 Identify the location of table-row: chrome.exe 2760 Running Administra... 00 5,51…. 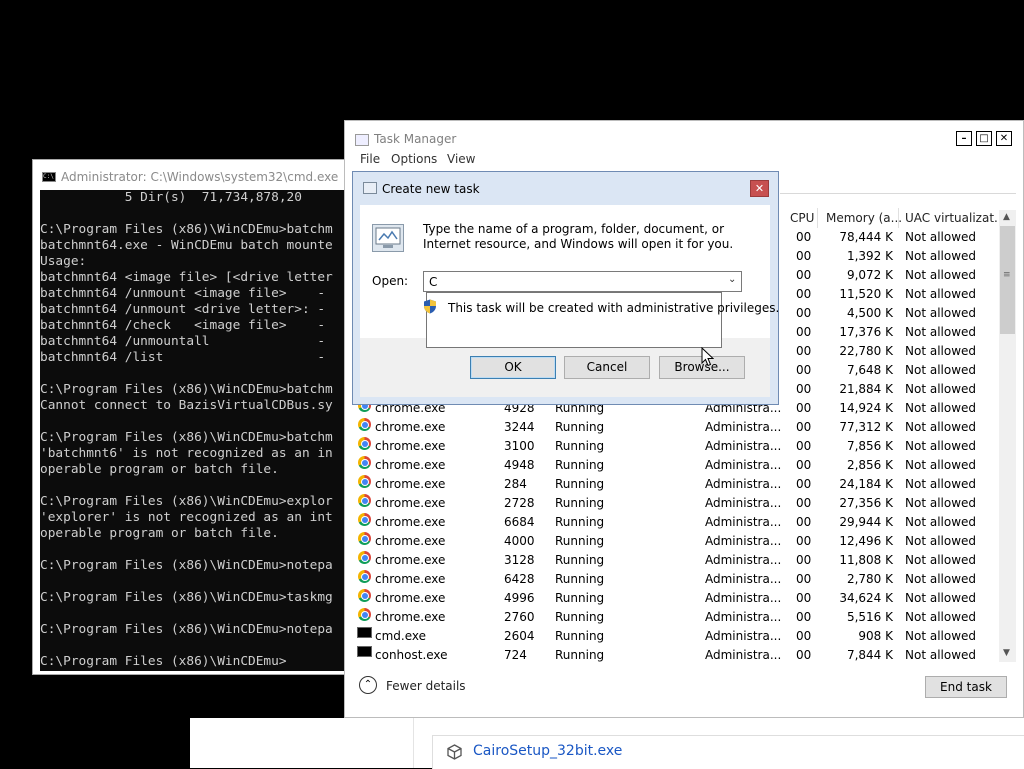
(676, 617).